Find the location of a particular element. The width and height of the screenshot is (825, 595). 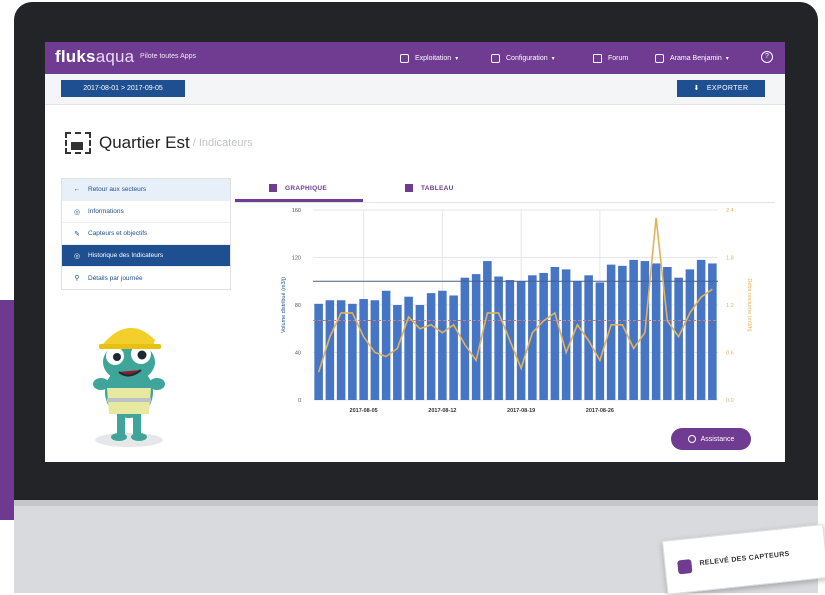

sensor-card-label: RELEVÉ DES CAPTEURS is located at coordinates (744, 559).